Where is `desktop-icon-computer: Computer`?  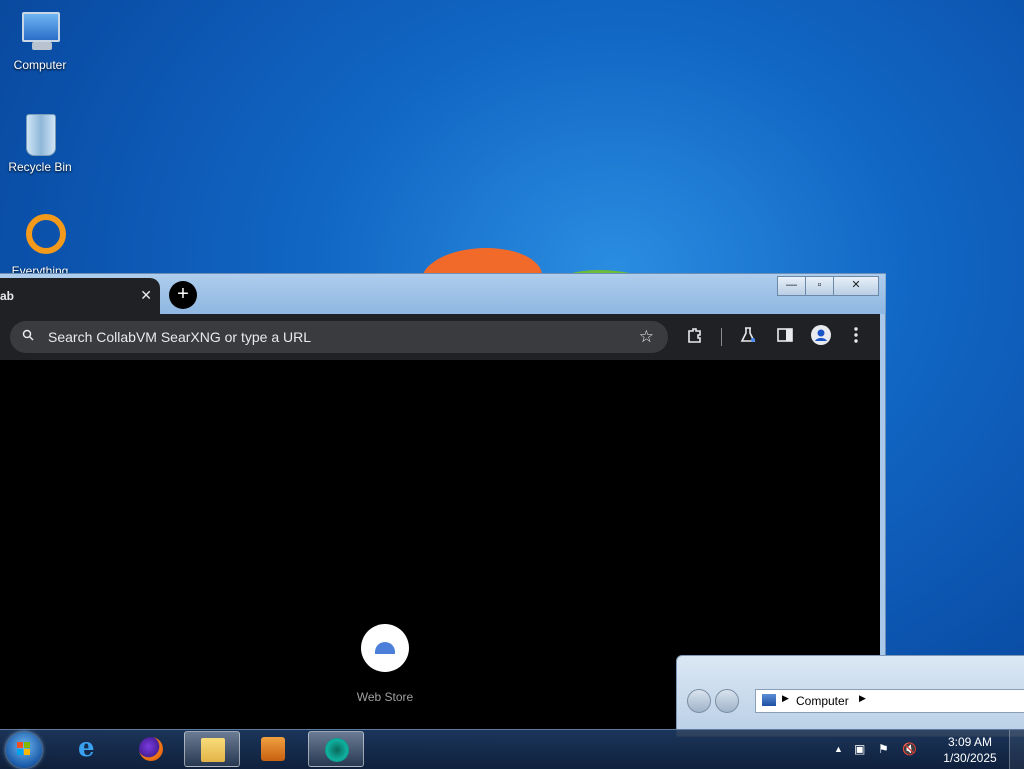 desktop-icon-computer: Computer is located at coordinates (40, 40).